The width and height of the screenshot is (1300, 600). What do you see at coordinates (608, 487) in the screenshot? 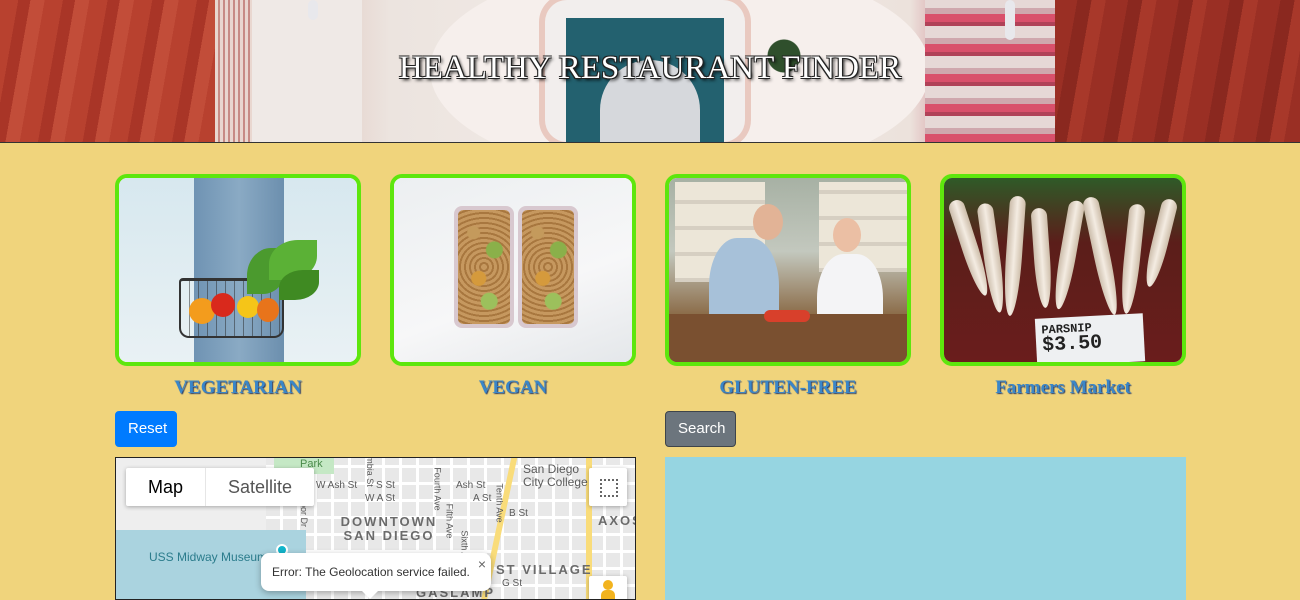
I see `fullscreen-icon` at bounding box center [608, 487].